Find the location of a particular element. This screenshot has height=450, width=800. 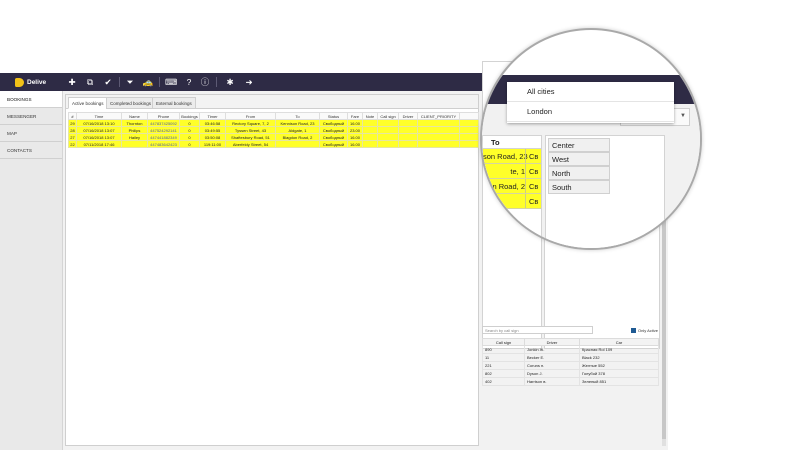

cell-timer: 03:46:58 is located at coordinates (212, 123).